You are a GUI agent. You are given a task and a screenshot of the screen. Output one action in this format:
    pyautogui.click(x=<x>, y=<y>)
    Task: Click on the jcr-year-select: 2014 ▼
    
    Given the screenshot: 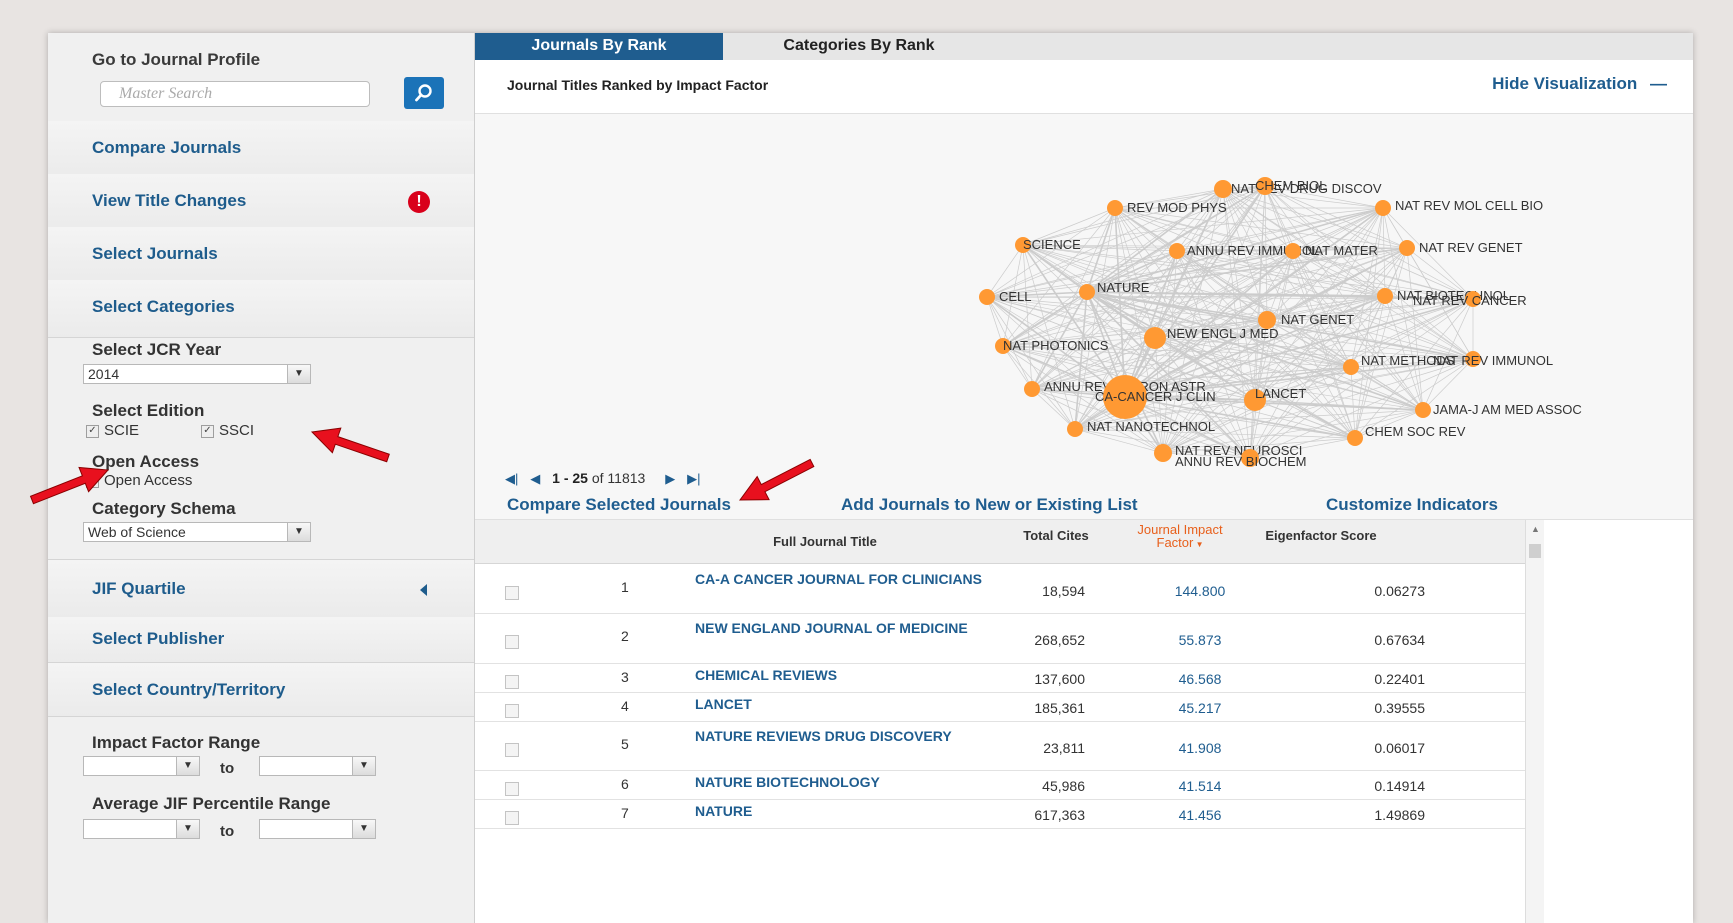 What is the action you would take?
    pyautogui.click(x=197, y=374)
    